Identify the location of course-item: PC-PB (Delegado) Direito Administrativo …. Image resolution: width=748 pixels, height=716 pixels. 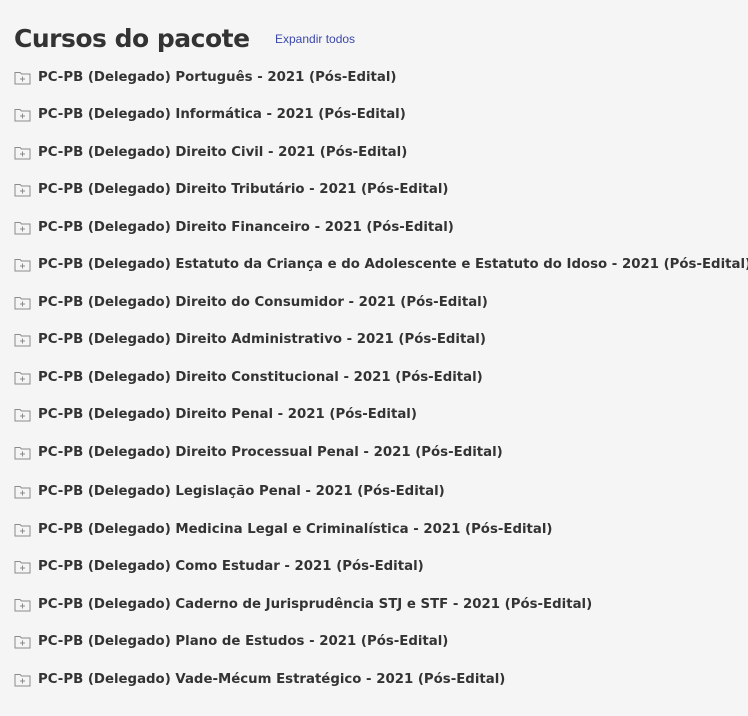
(250, 339).